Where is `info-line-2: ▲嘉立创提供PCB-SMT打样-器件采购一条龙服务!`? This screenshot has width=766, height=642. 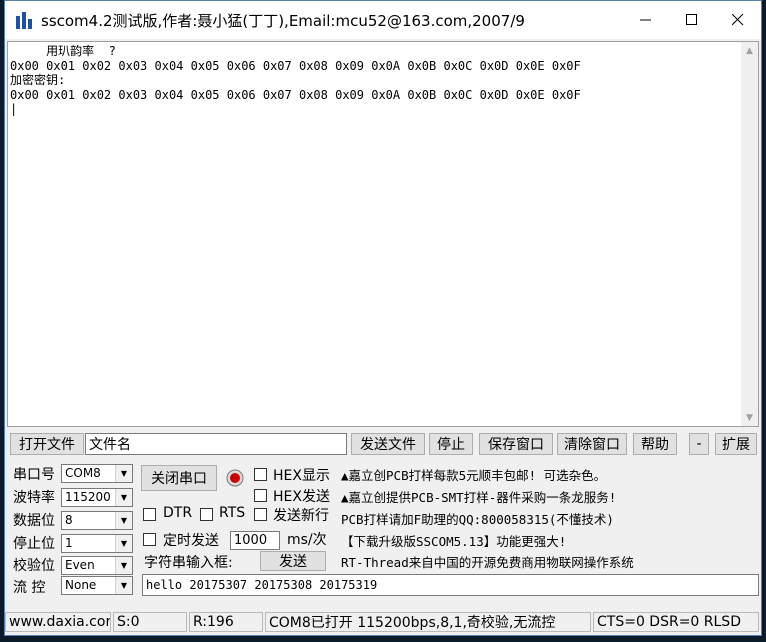 info-line-2: ▲嘉立创提供PCB-SMT打样-器件采购一条龙服务! is located at coordinates (478, 496).